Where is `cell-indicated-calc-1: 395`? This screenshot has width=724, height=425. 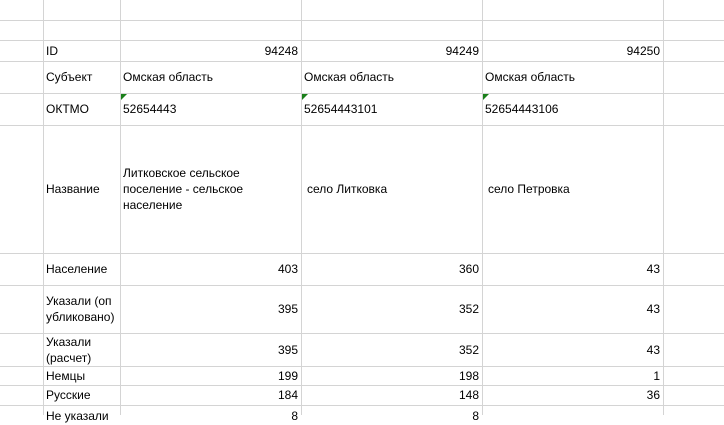 cell-indicated-calc-1: 395 is located at coordinates (210, 349).